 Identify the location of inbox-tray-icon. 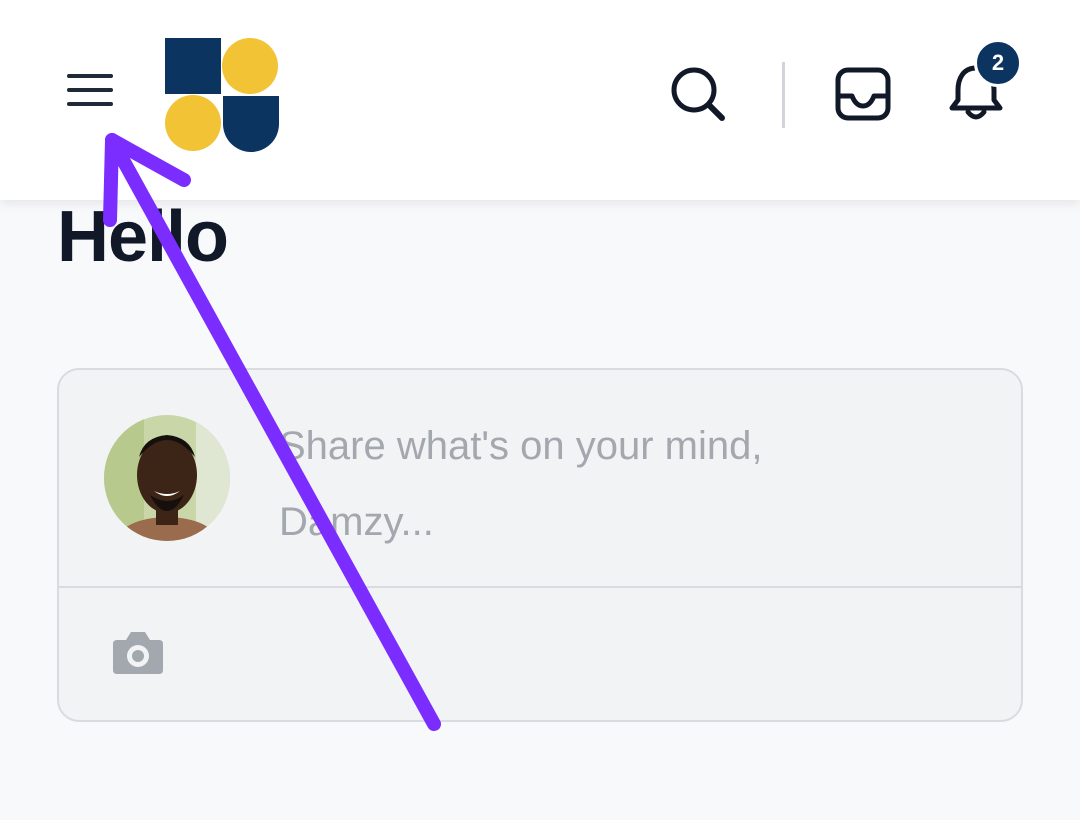
(864, 94).